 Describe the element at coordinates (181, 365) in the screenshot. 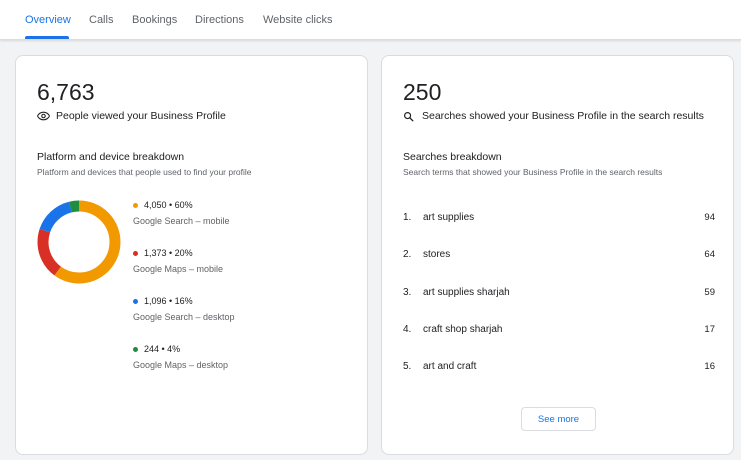

I see `legend-label: Google Maps – desktop` at that location.